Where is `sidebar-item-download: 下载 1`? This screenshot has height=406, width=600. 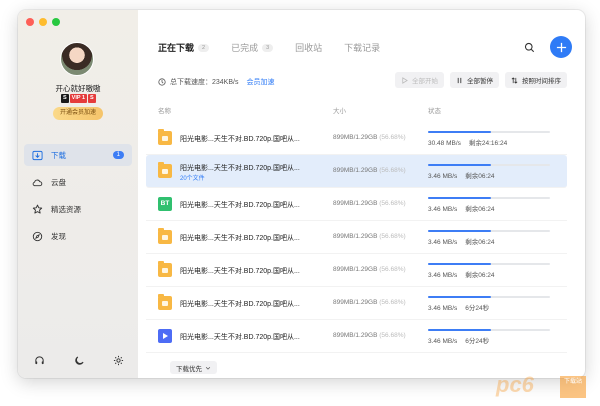
sidebar-item-download: 下载 1 is located at coordinates (78, 155).